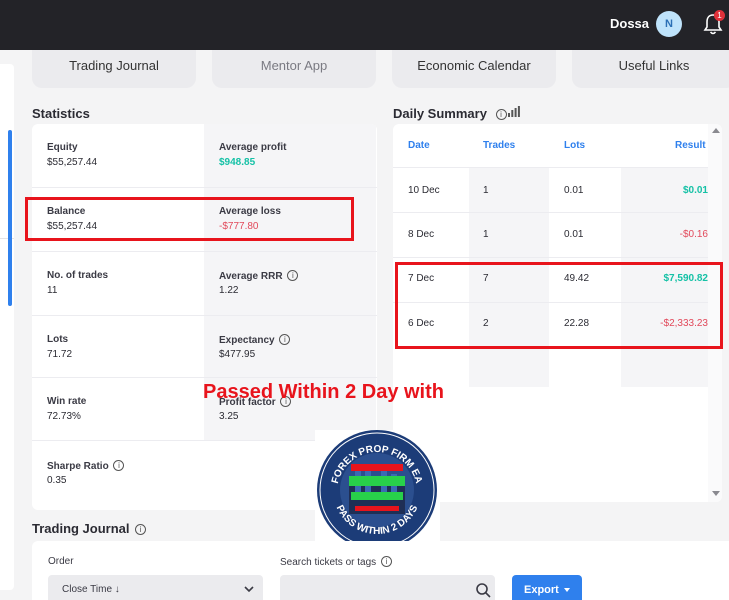 This screenshot has width=729, height=600. I want to click on tab-trading-journal: Trading Journal, so click(114, 69).